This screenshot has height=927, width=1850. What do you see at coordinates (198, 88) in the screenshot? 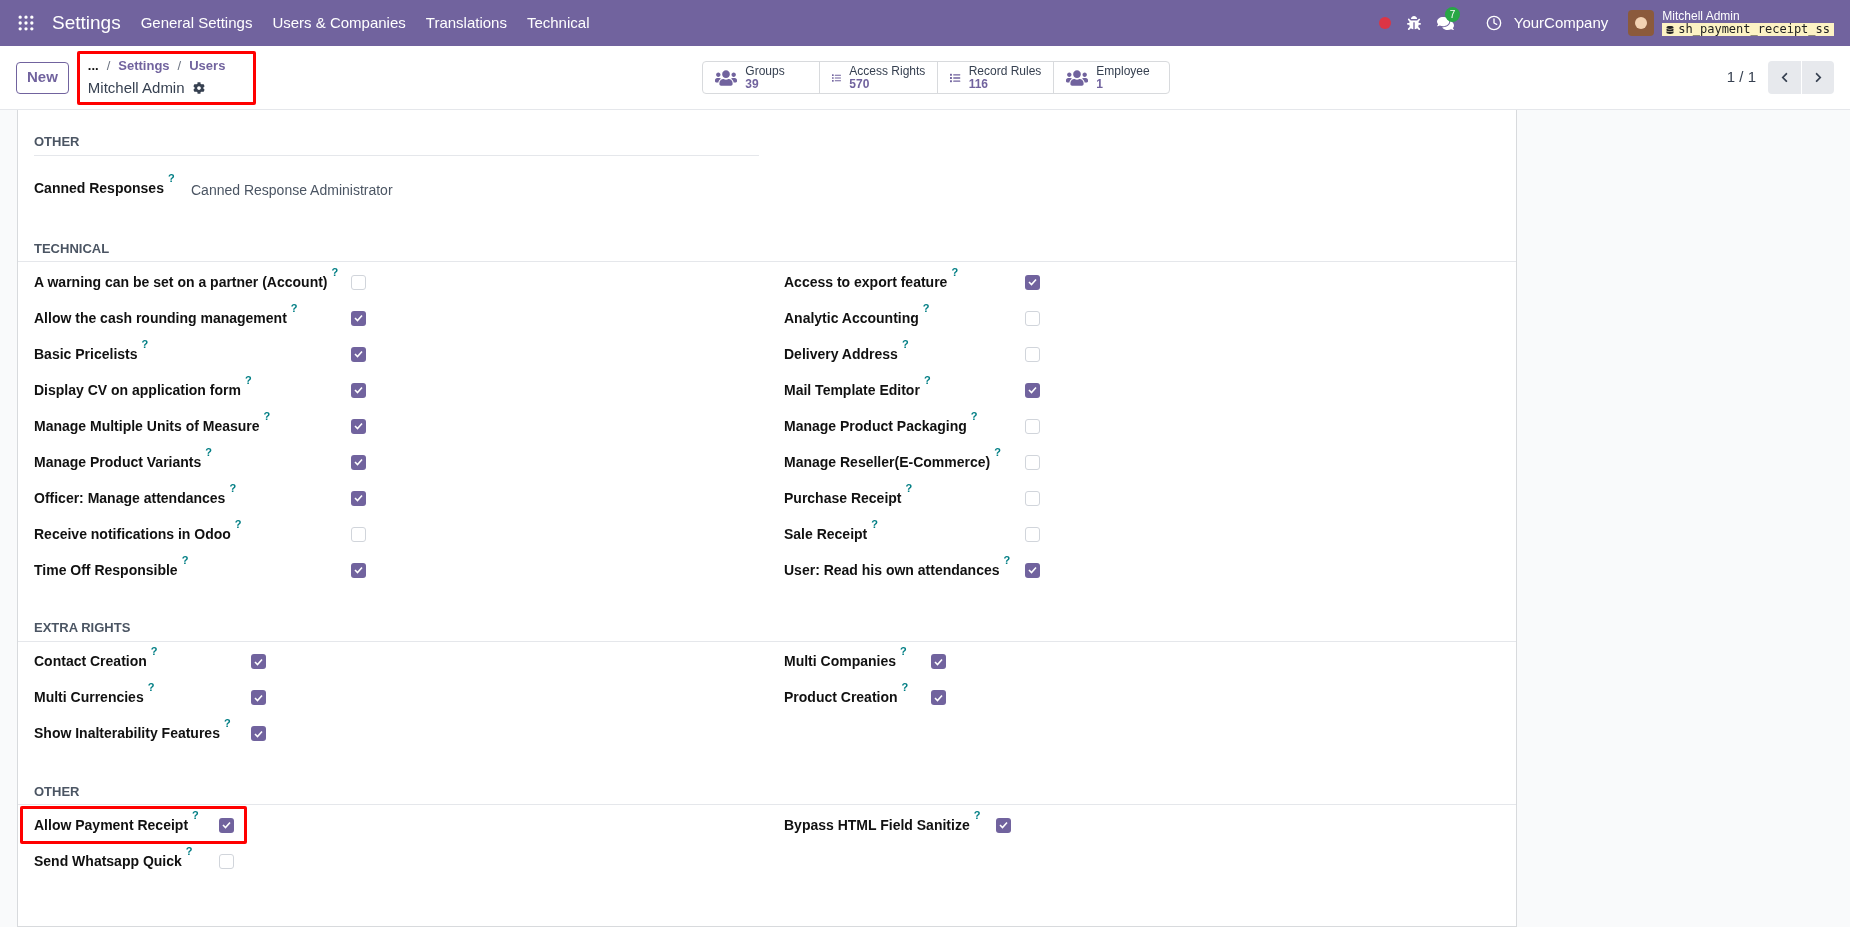
I see `settings-icon` at bounding box center [198, 88].